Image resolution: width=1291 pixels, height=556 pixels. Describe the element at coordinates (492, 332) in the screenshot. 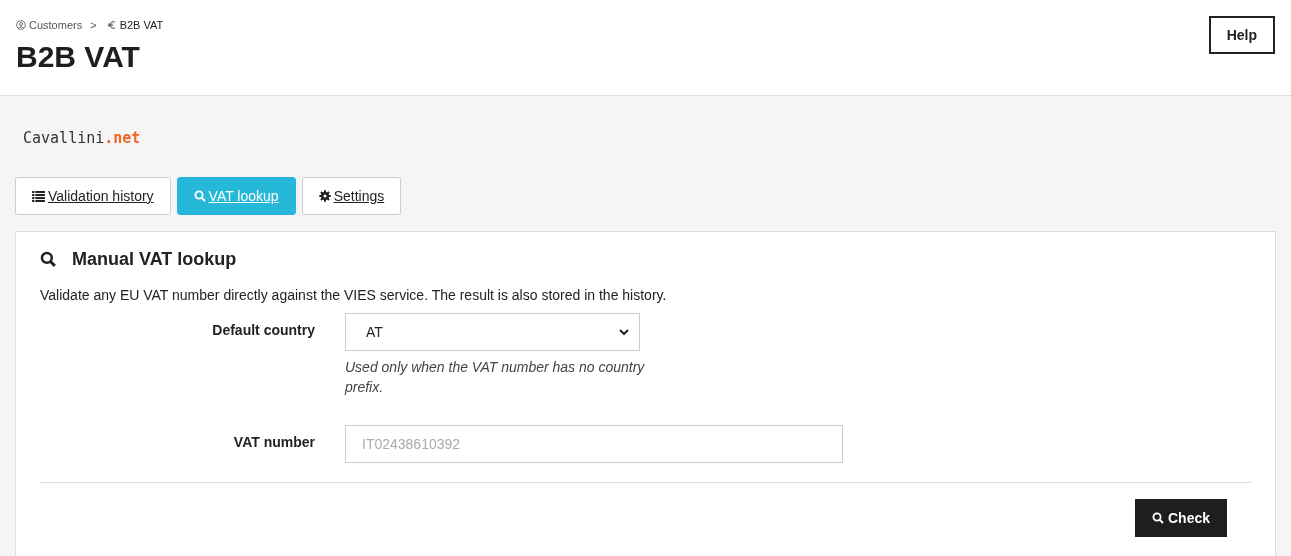

I see `country-select: AT` at that location.